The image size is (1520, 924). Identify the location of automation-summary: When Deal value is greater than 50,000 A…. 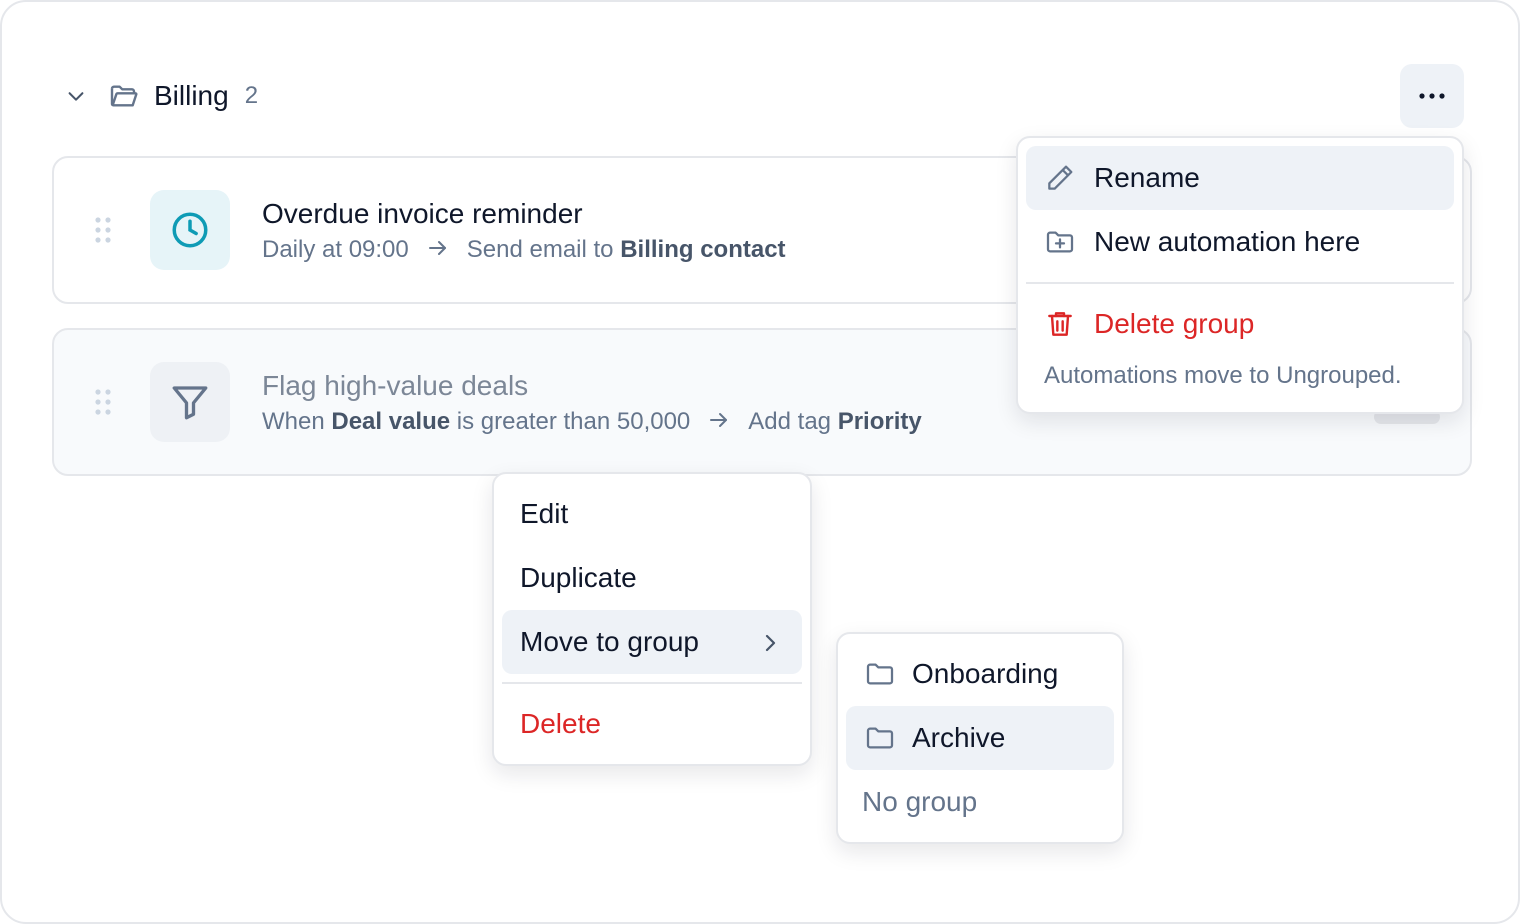
(592, 422).